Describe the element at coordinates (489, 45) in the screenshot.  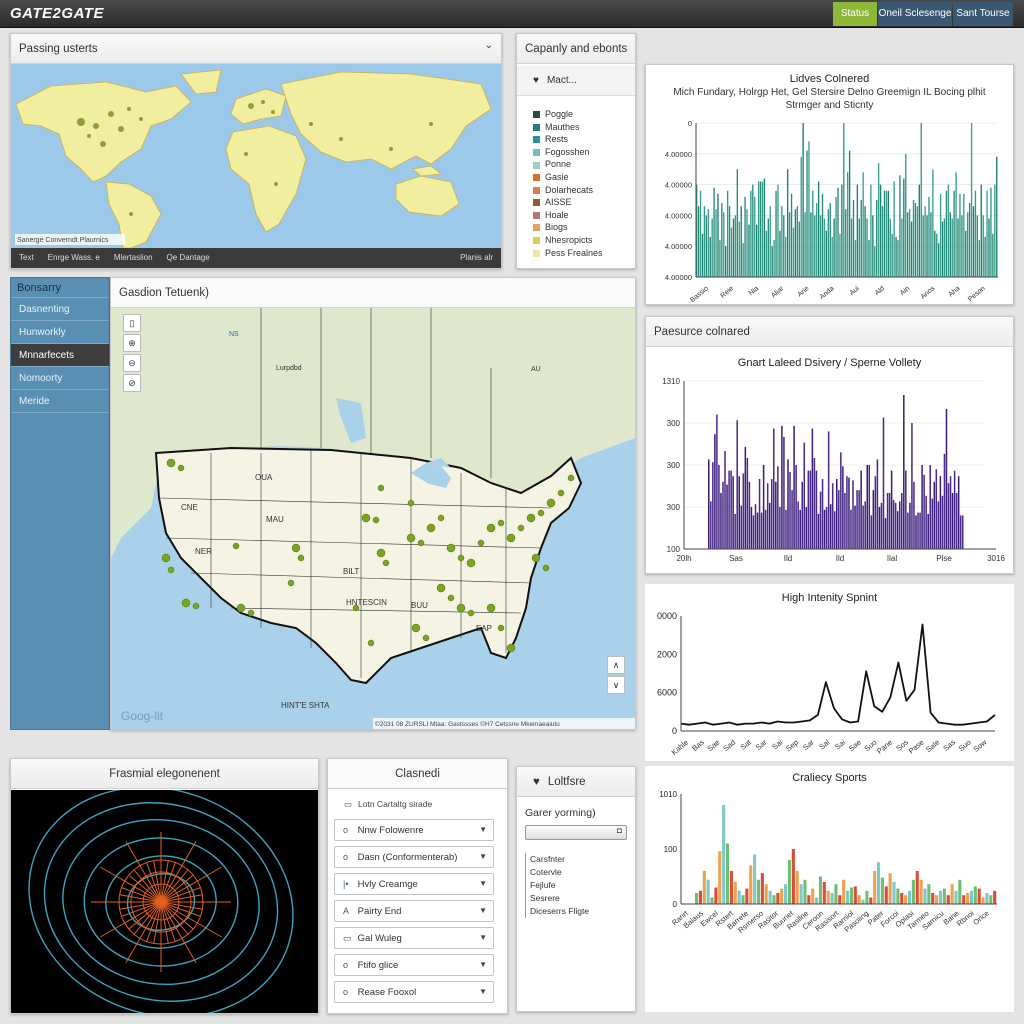
I see `chevron-down-icon: ⌄` at that location.